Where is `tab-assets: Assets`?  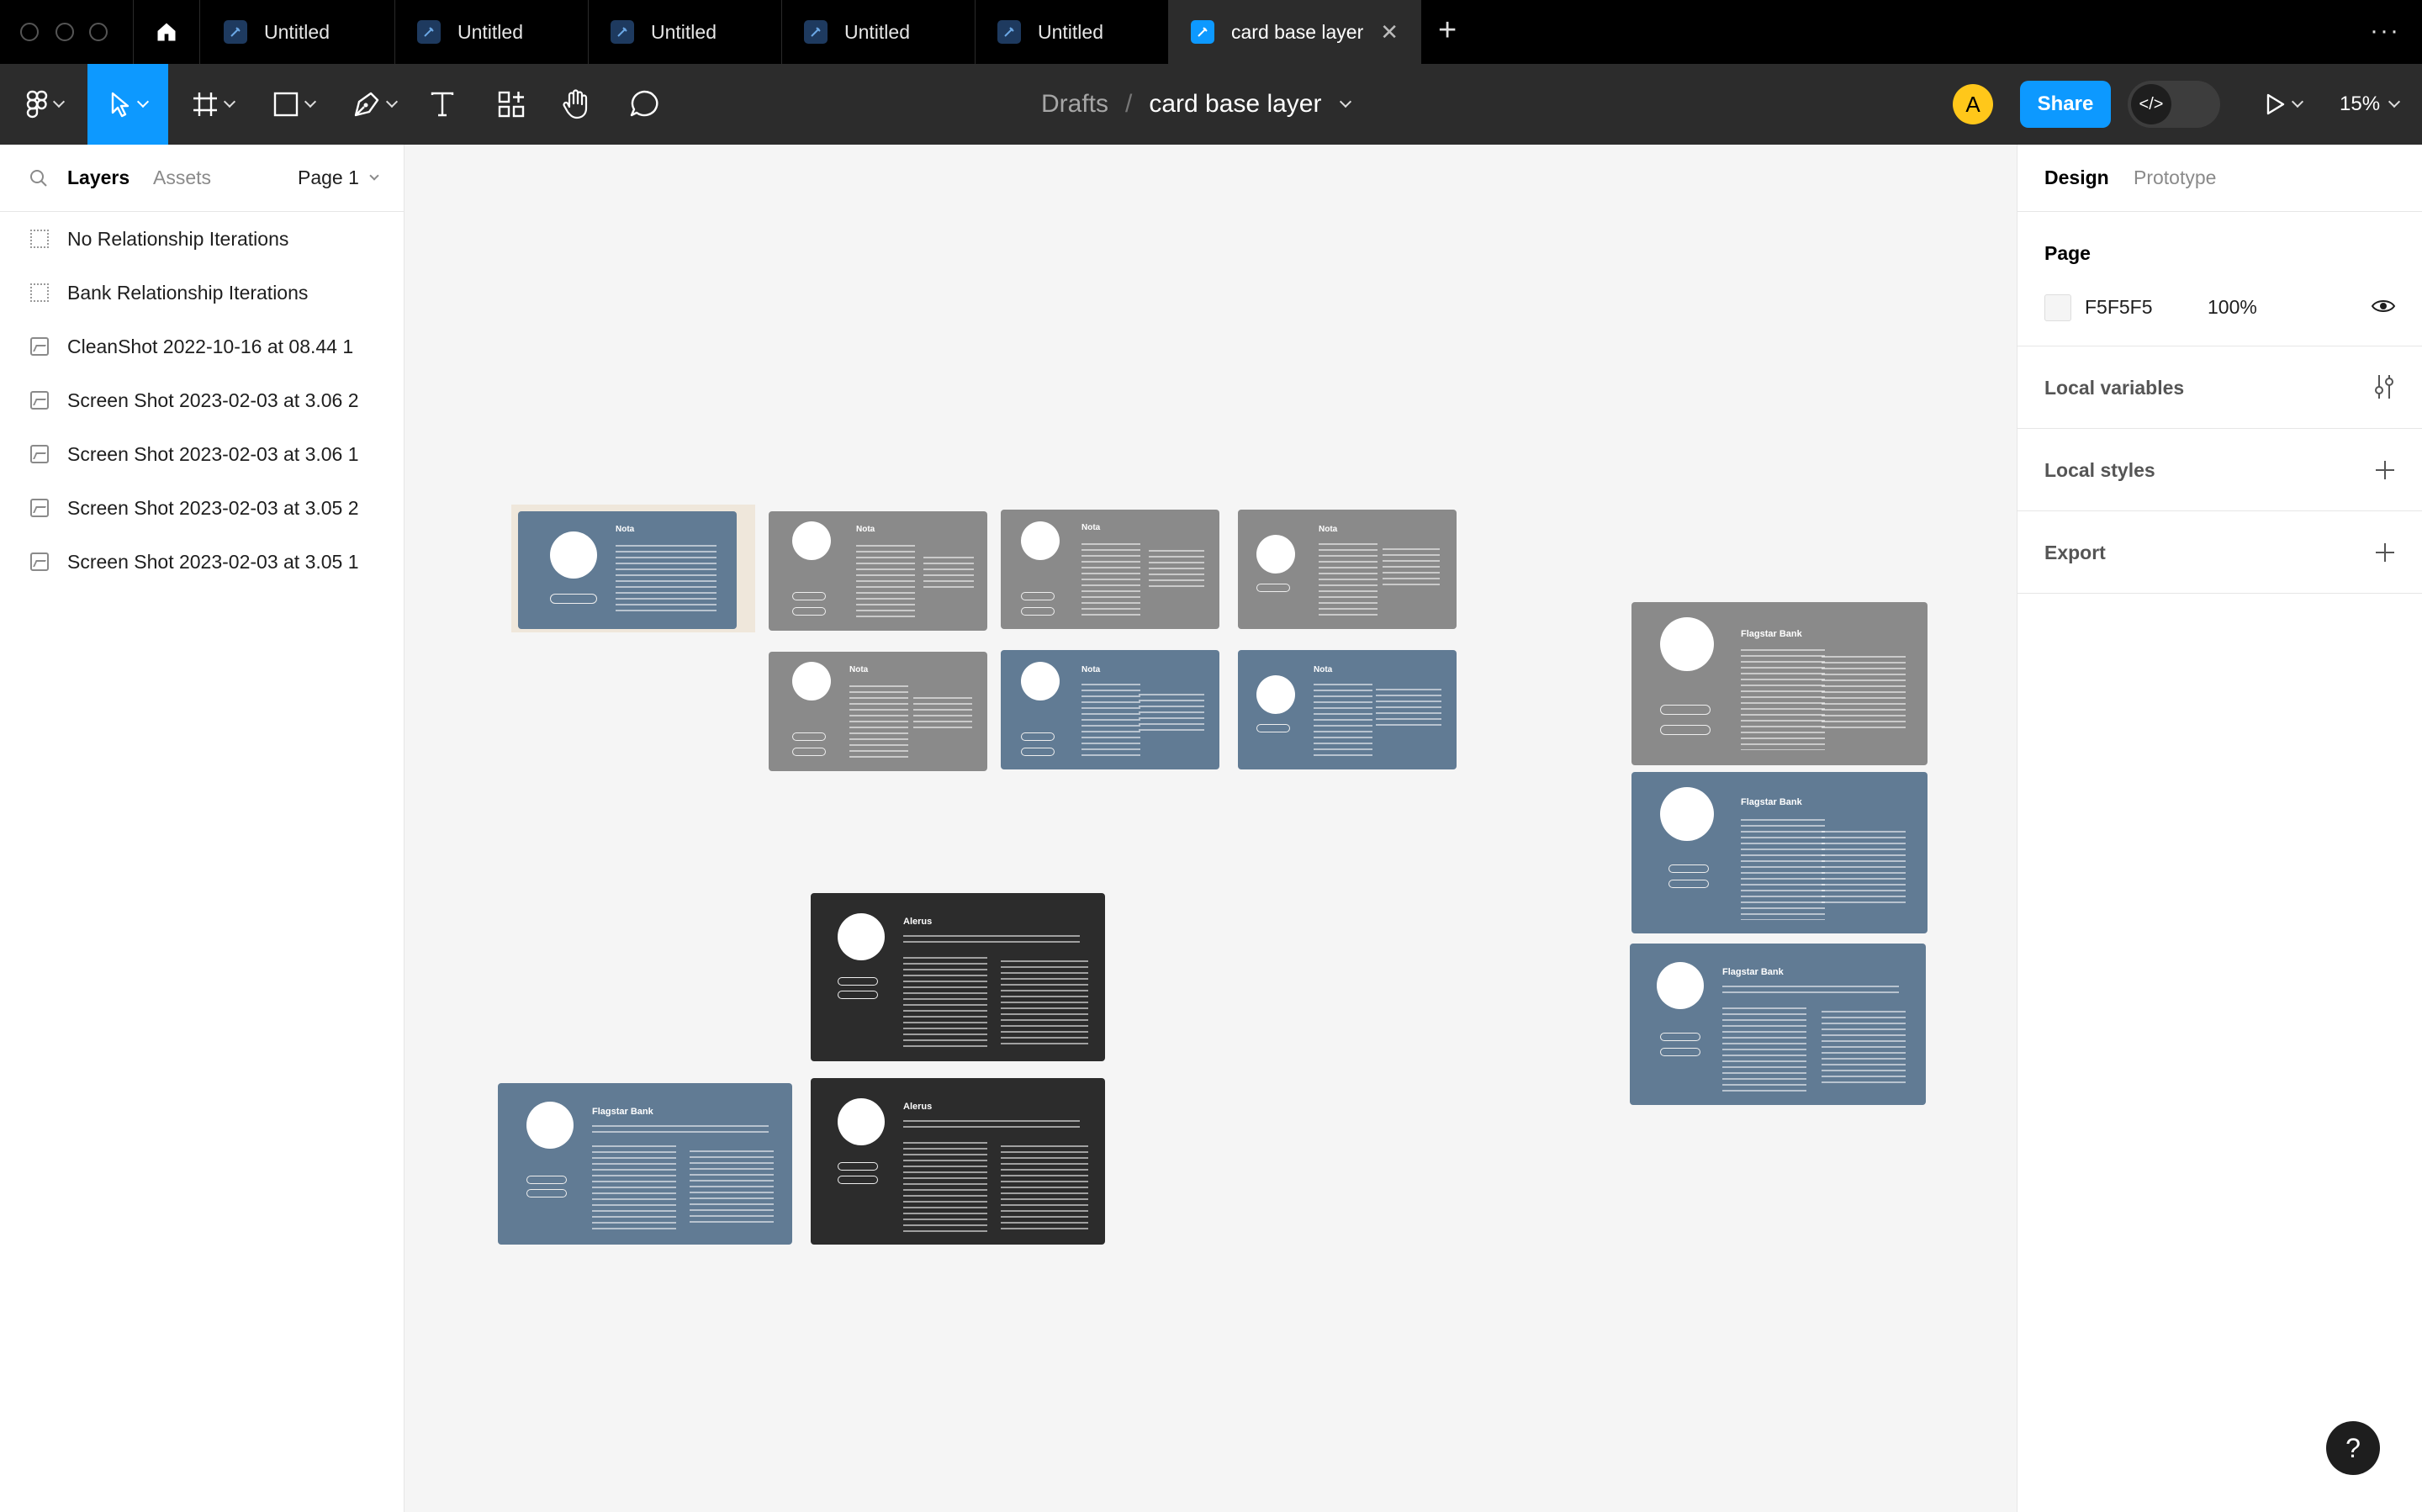
tab-assets: Assets is located at coordinates (182, 178).